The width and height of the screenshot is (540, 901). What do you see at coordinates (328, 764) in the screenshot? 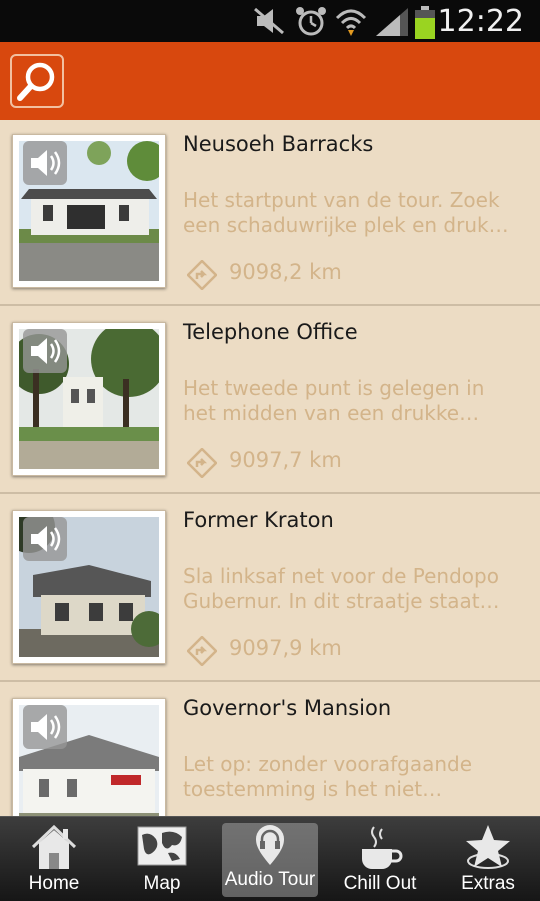
I see `description-line: Let op: zonder voorafgaande` at bounding box center [328, 764].